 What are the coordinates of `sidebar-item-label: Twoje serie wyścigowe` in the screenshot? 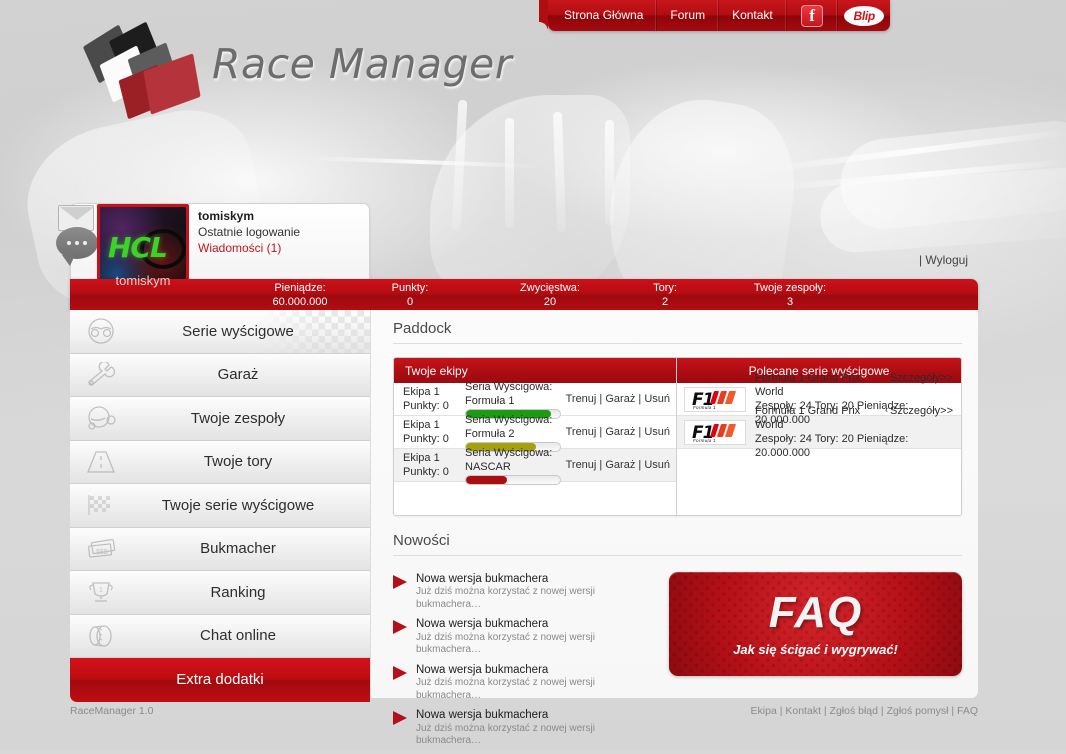 It's located at (238, 505).